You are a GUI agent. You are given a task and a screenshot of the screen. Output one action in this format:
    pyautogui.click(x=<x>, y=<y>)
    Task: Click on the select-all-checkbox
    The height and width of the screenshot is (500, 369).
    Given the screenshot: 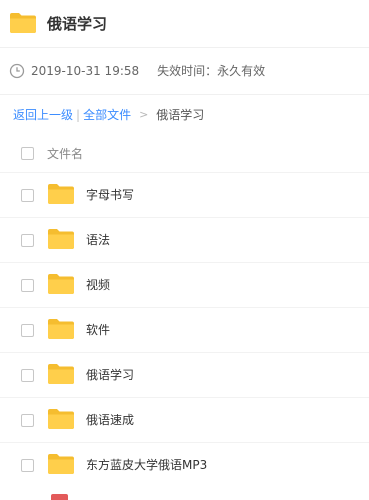 What is the action you would take?
    pyautogui.click(x=27, y=153)
    